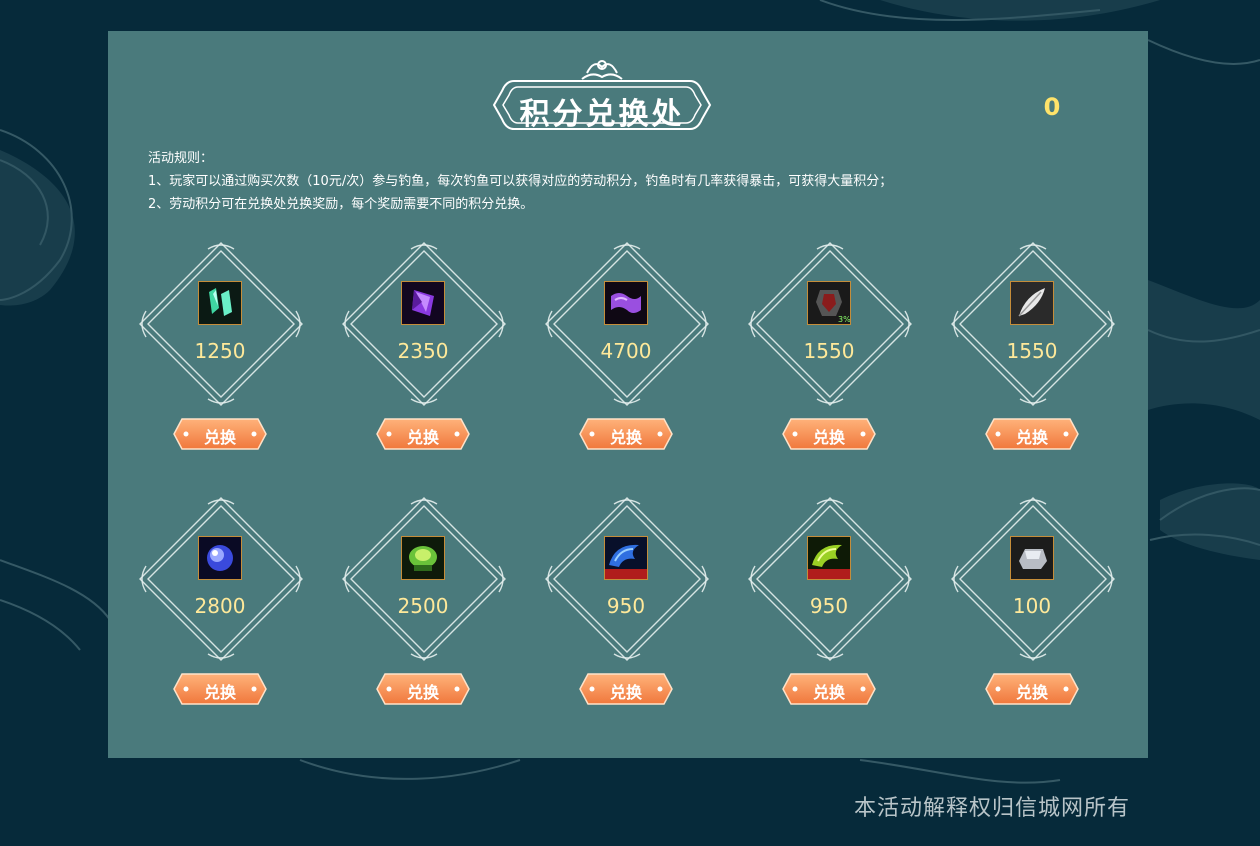  What do you see at coordinates (1032, 558) in the screenshot?
I see `silver-ingot-icon` at bounding box center [1032, 558].